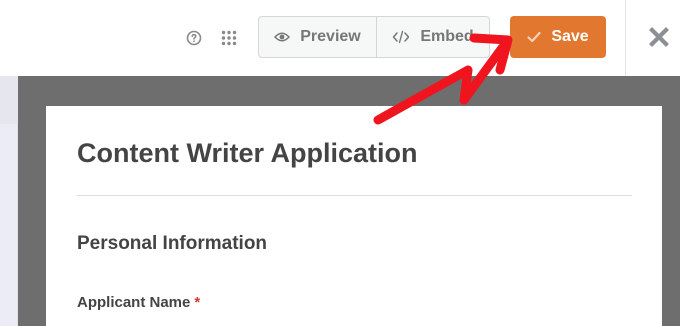 The width and height of the screenshot is (680, 326). I want to click on sidebar-strip-active, so click(9, 100).